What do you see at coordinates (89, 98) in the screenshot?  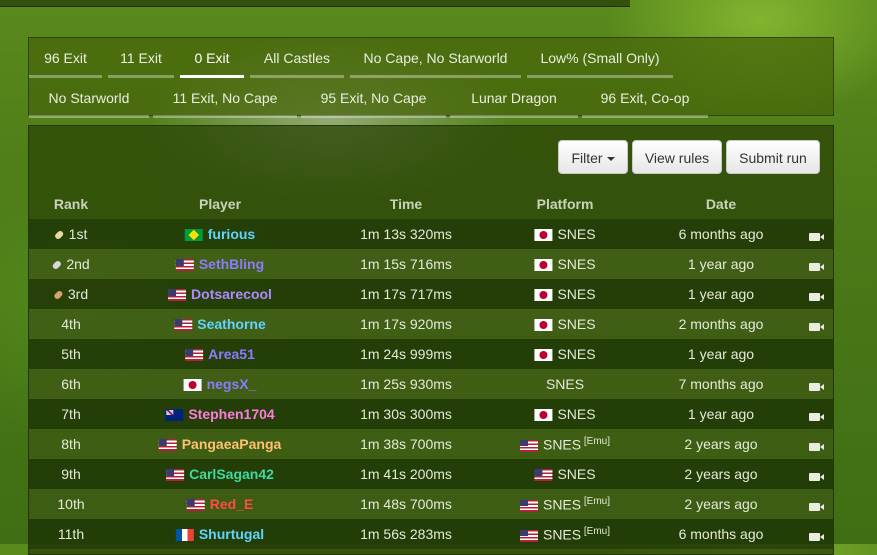 I see `tab-no-starworld: No Starworld` at bounding box center [89, 98].